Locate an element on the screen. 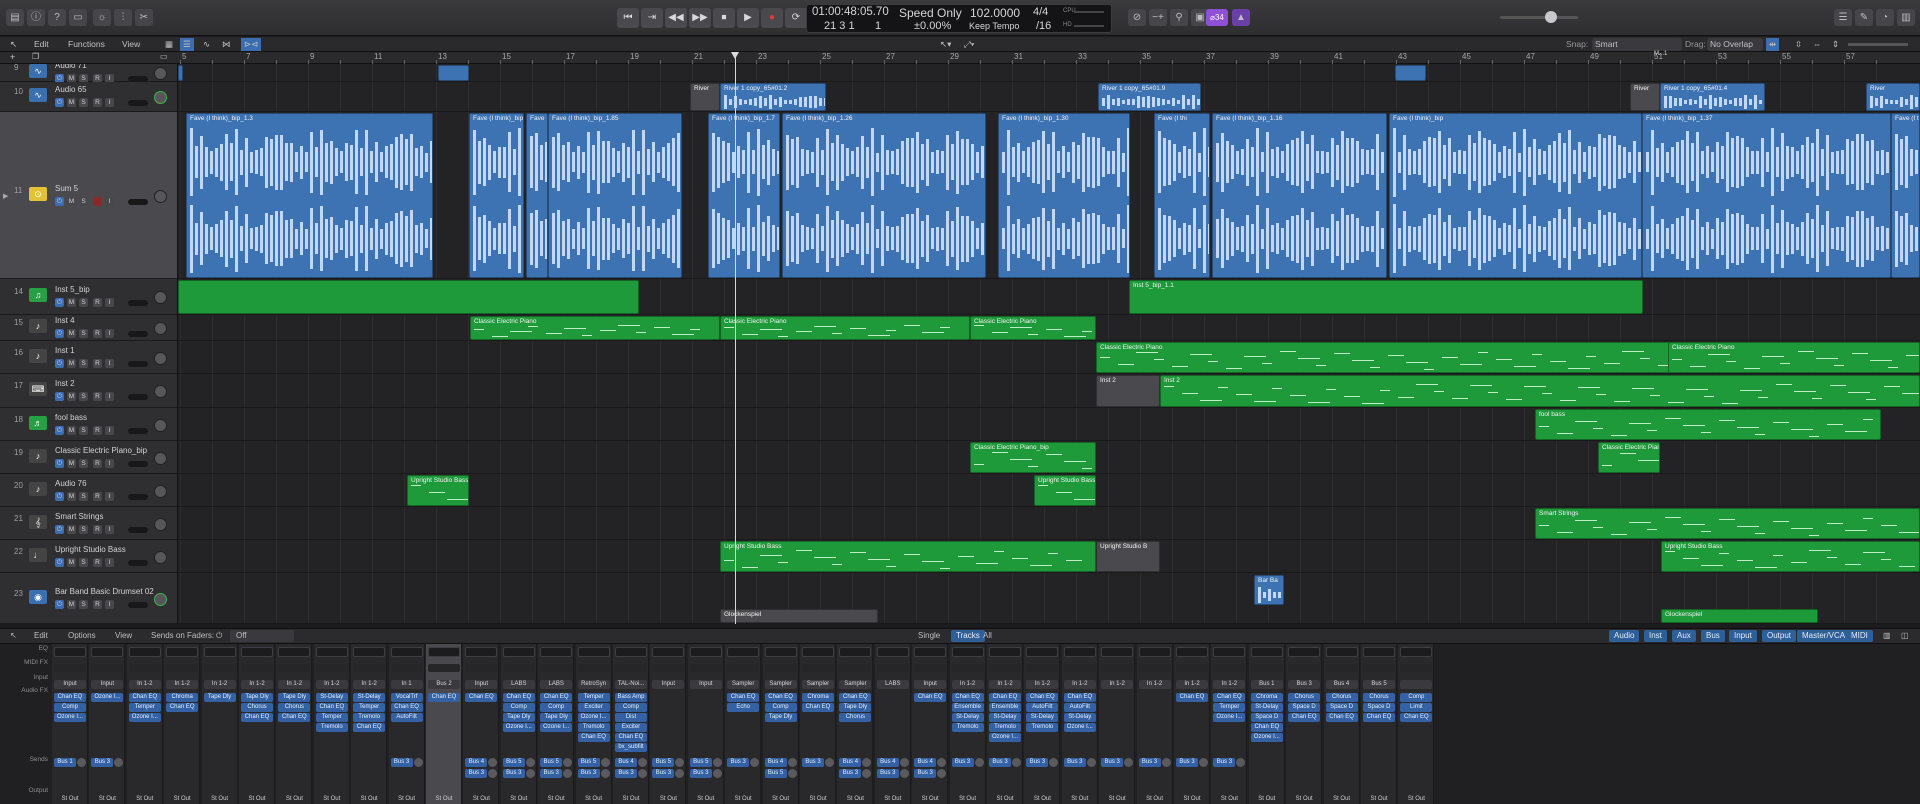  channel-strip: In 1-2 Bus 3 St Out is located at coordinates (1117, 724).